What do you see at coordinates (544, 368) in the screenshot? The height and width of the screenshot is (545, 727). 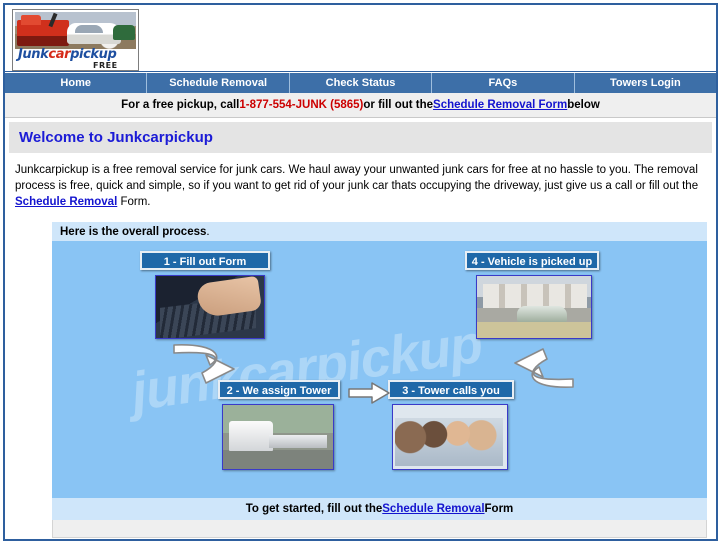 I see `arrow-step3-to-step4-icon` at bounding box center [544, 368].